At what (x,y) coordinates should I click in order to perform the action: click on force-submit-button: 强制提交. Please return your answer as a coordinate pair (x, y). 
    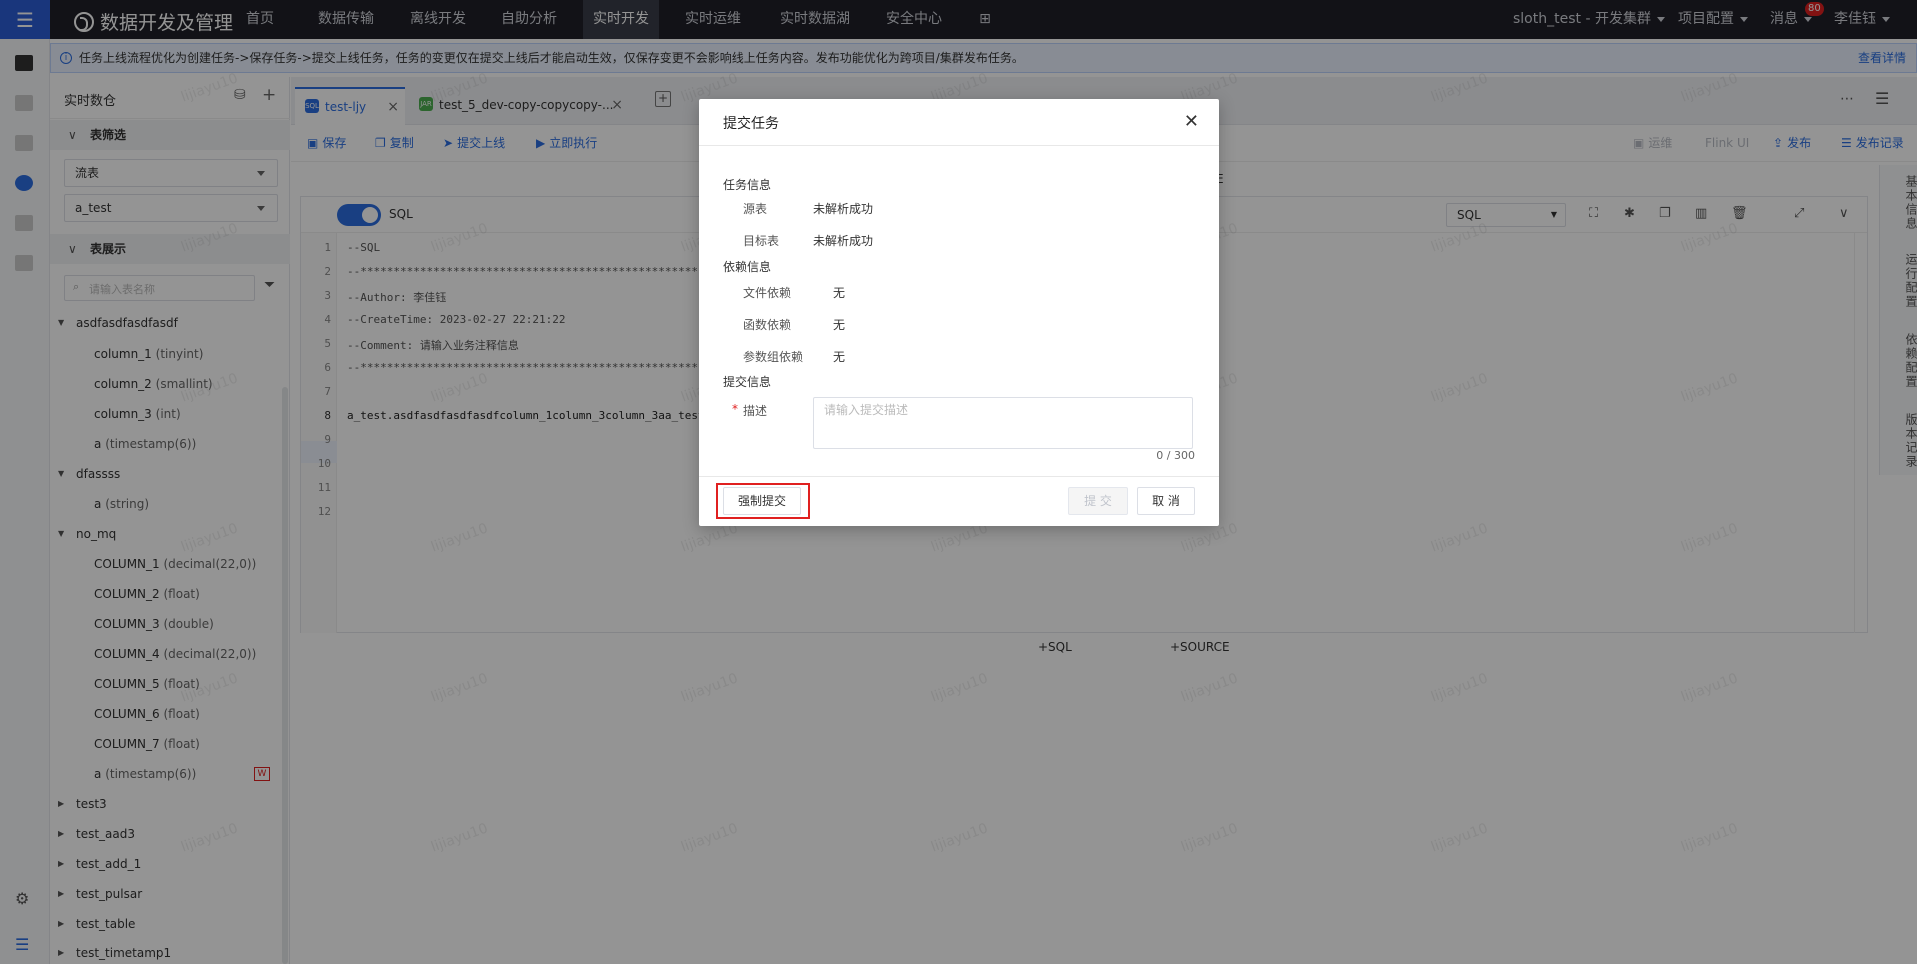
    Looking at the image, I should click on (762, 501).